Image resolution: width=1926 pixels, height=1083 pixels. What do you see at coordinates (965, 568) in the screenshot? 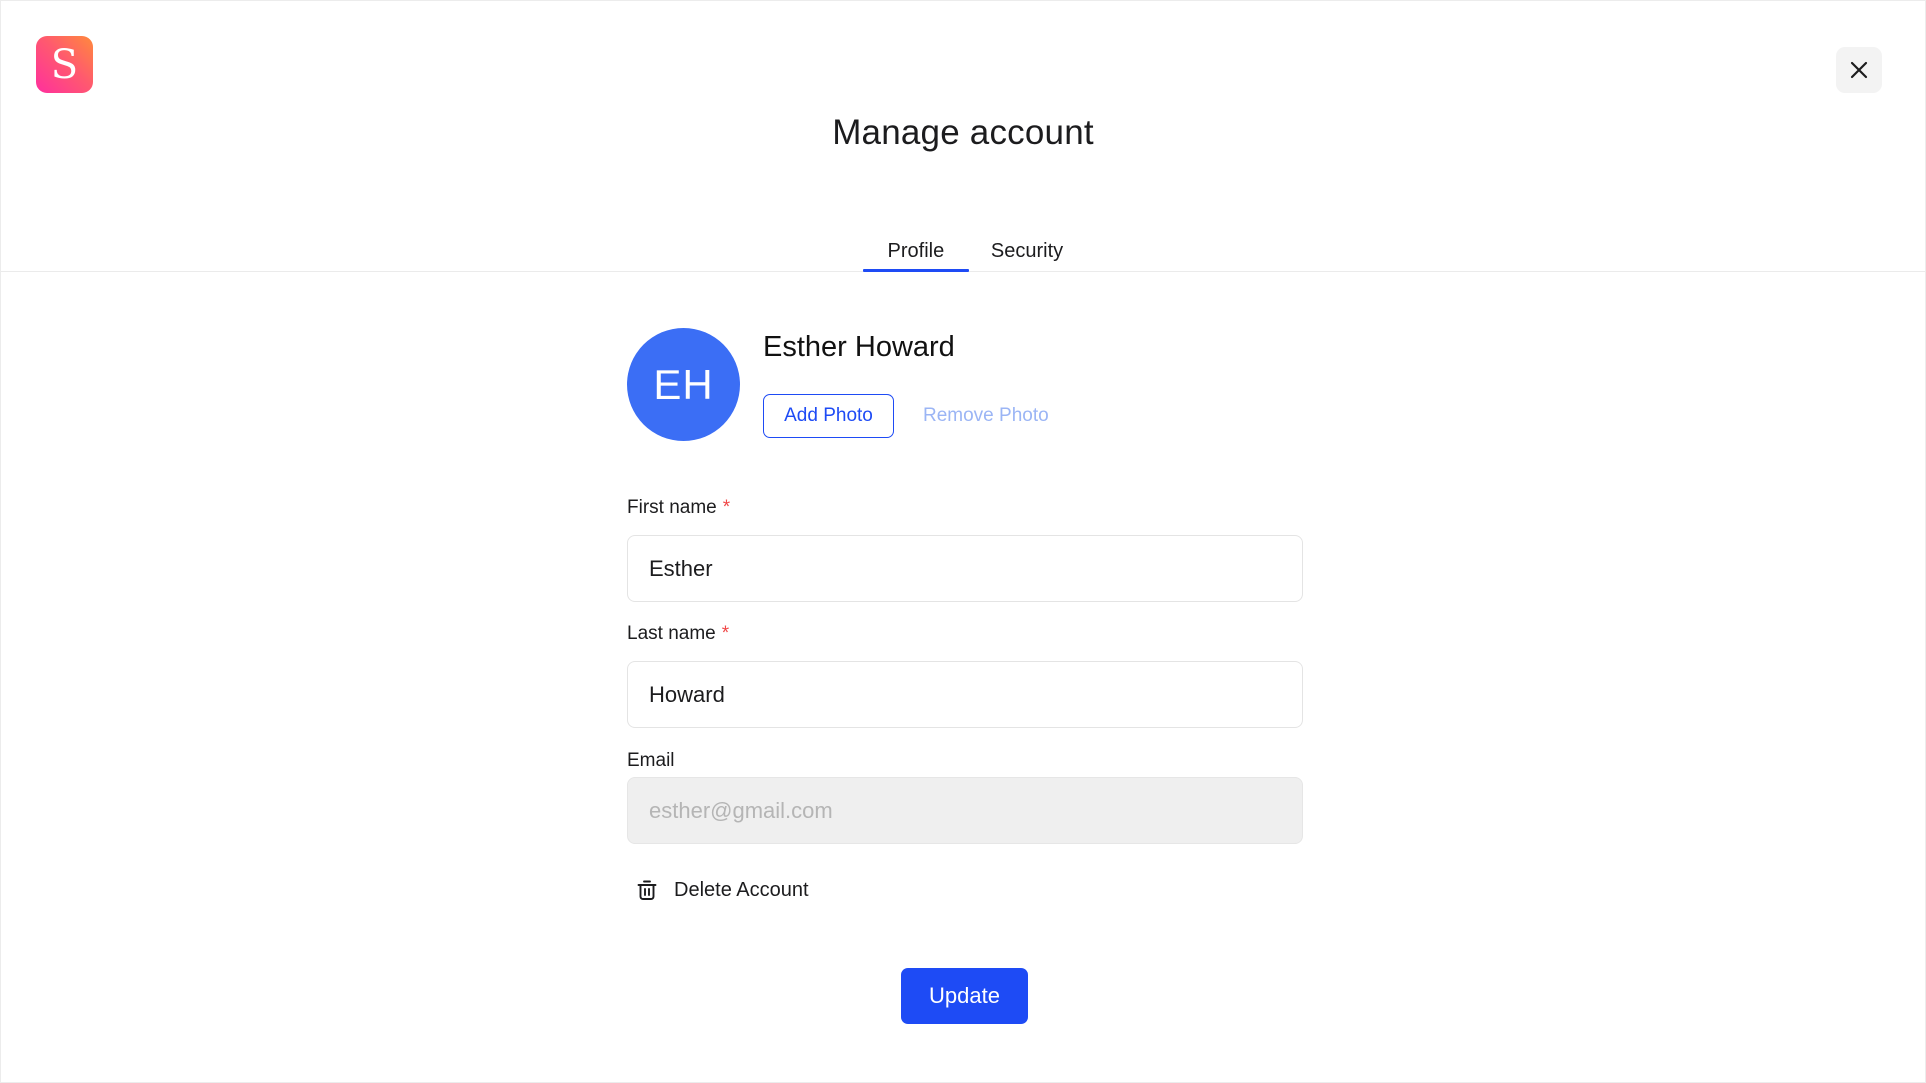
I see `first-name-input` at bounding box center [965, 568].